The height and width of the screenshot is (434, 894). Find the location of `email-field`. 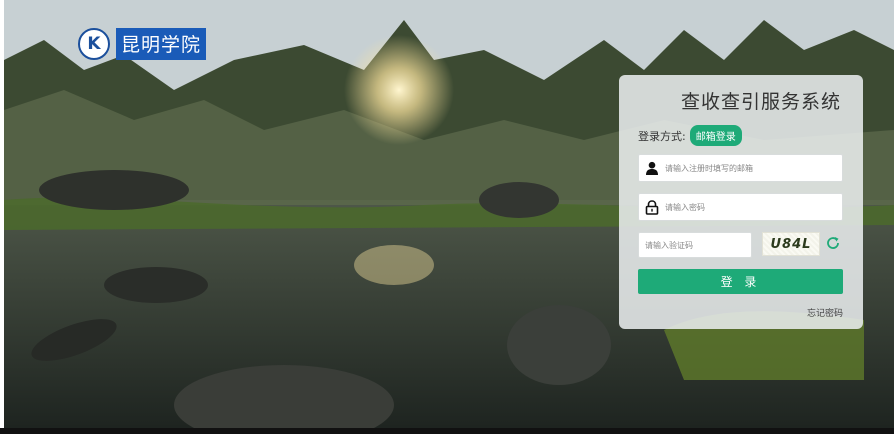

email-field is located at coordinates (740, 168).